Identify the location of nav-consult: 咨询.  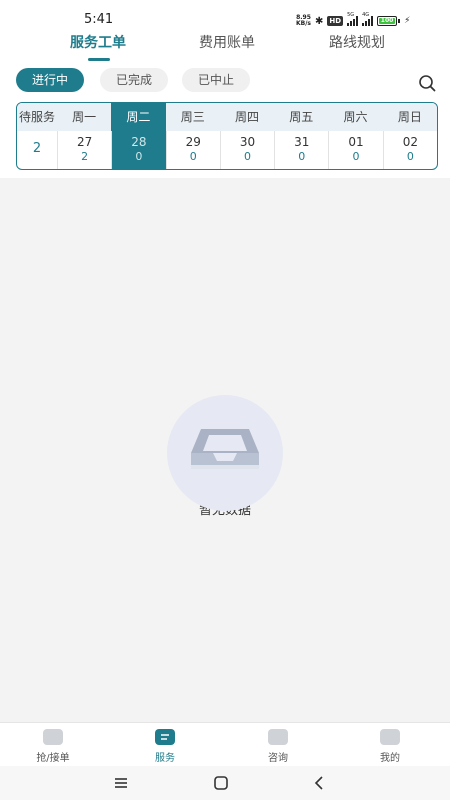
(278, 746).